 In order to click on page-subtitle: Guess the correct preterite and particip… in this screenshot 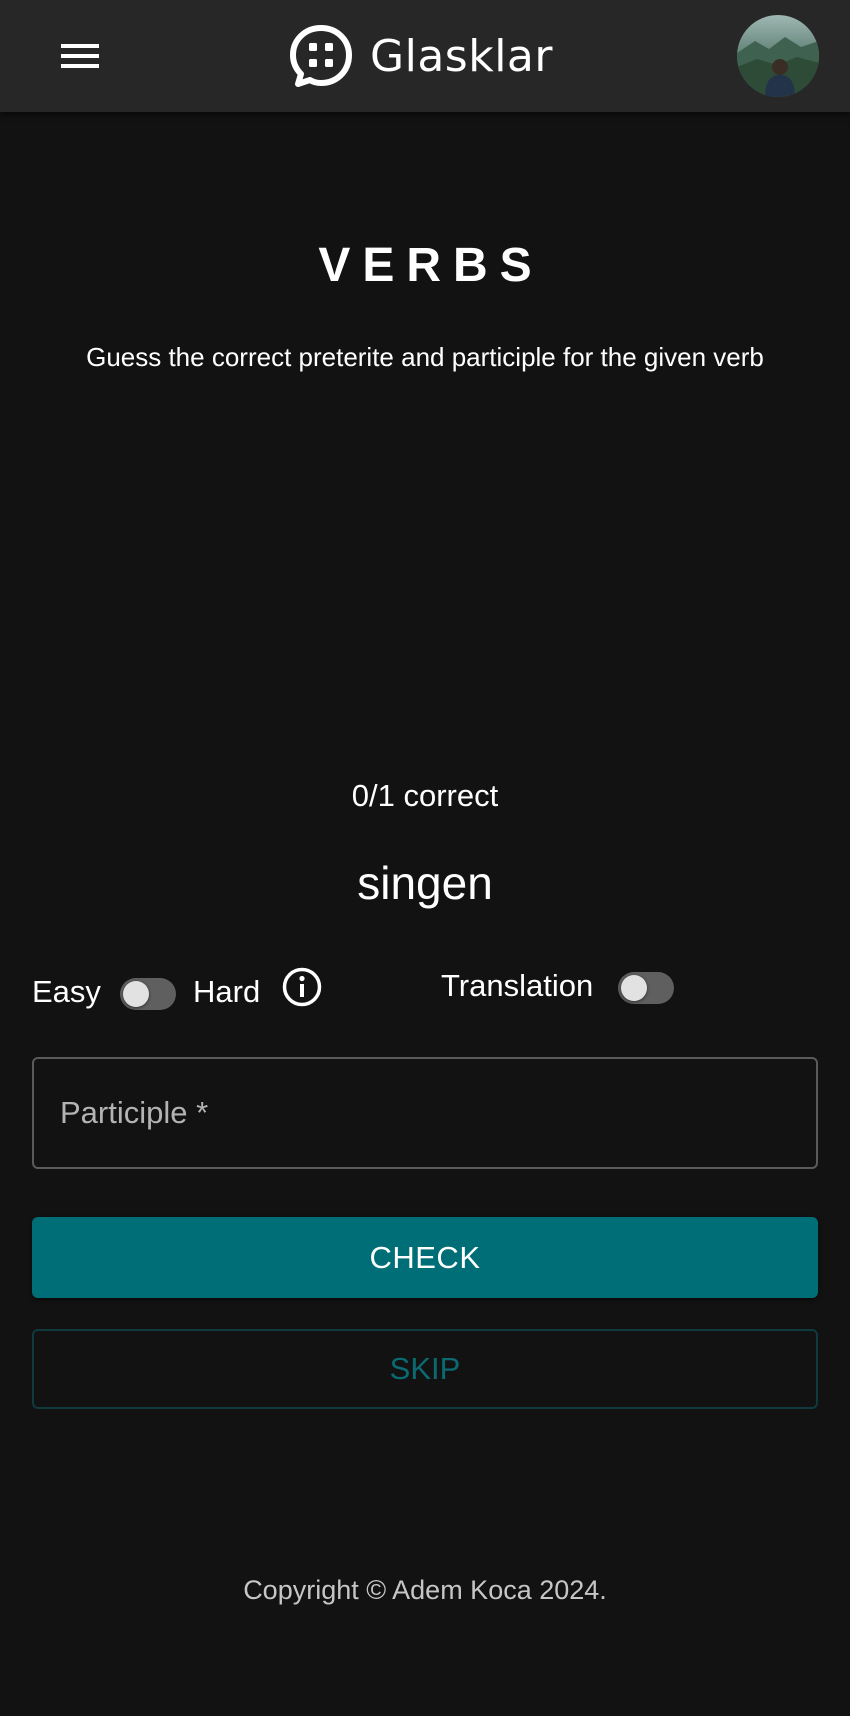, I will do `click(425, 357)`.